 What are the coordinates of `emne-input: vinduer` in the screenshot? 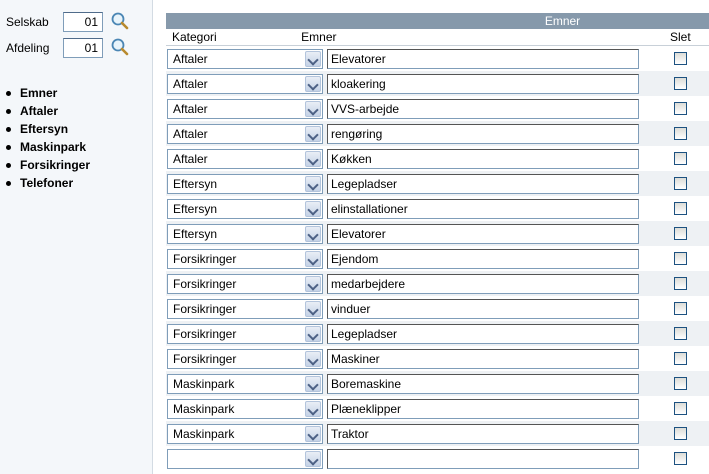 It's located at (483, 309).